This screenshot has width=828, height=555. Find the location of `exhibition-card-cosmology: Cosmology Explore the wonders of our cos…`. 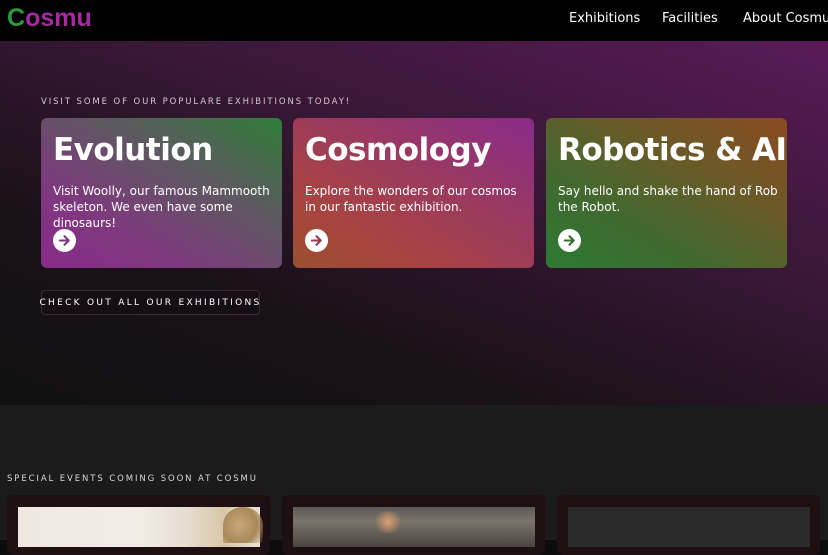

exhibition-card-cosmology: Cosmology Explore the wonders of our cos… is located at coordinates (413, 193).